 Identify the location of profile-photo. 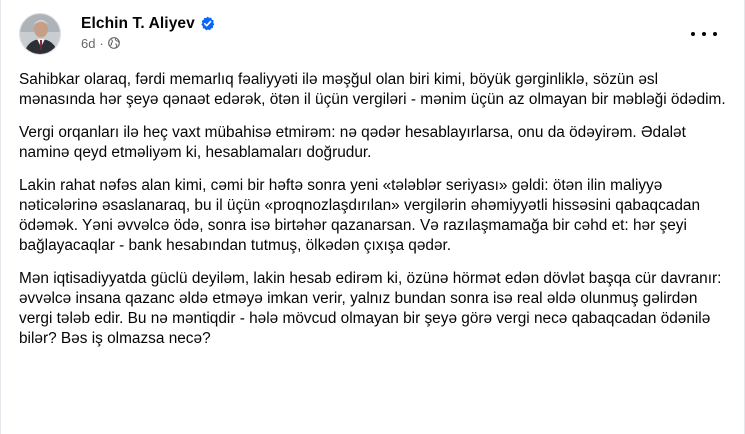
(40, 34).